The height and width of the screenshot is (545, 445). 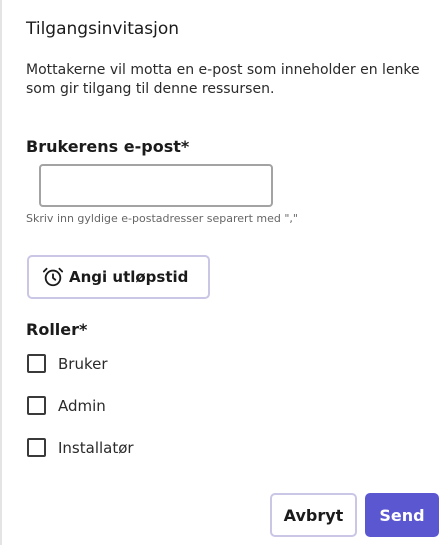 What do you see at coordinates (402, 515) in the screenshot?
I see `send-button: Send` at bounding box center [402, 515].